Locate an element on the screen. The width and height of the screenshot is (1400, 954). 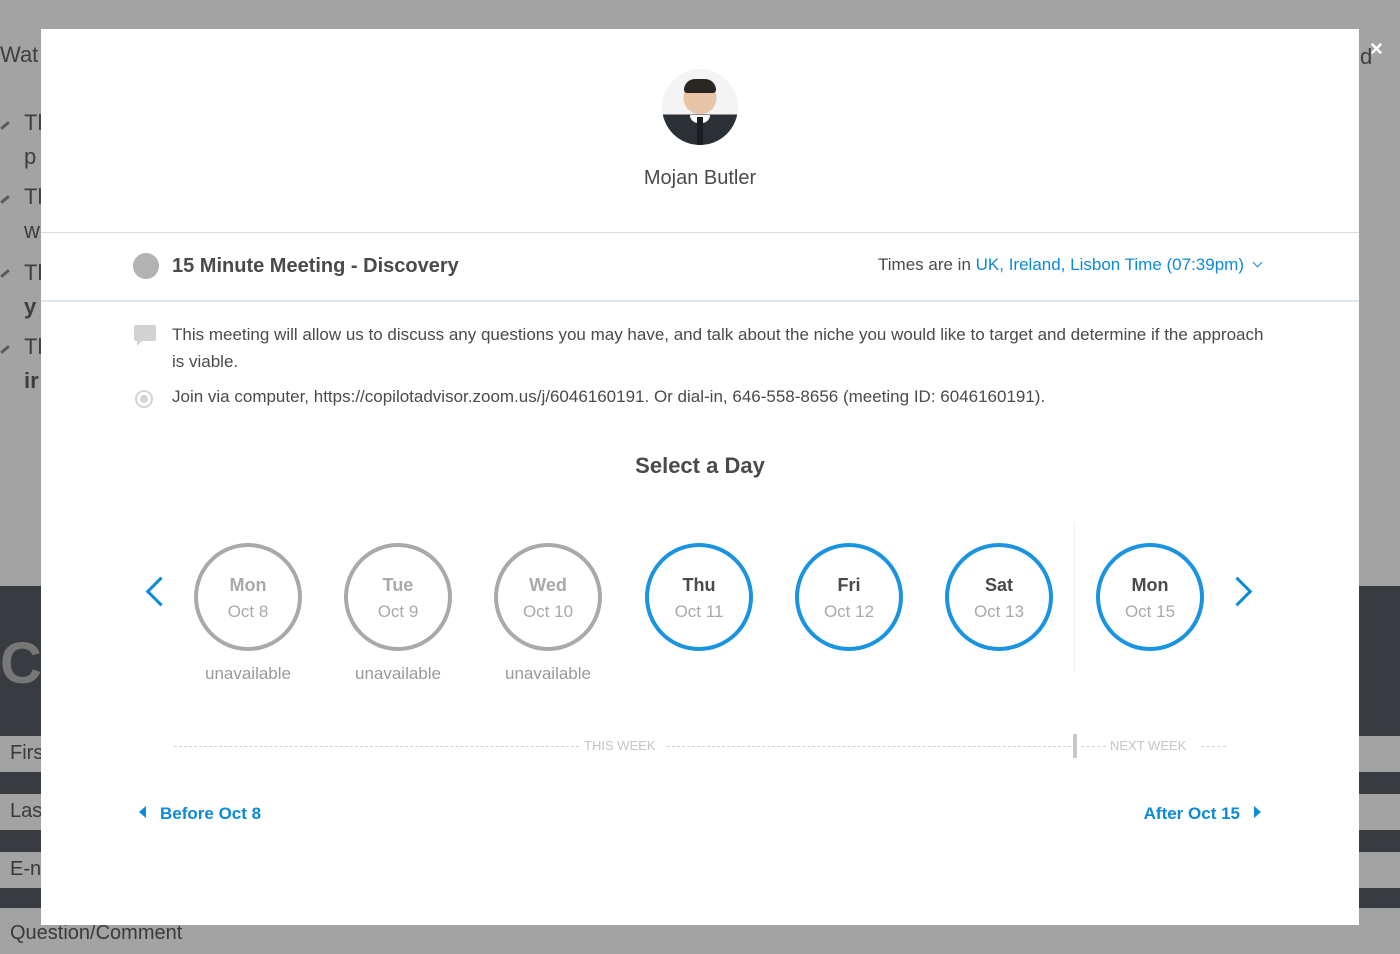
caret-right-icon is located at coordinates (1257, 812).